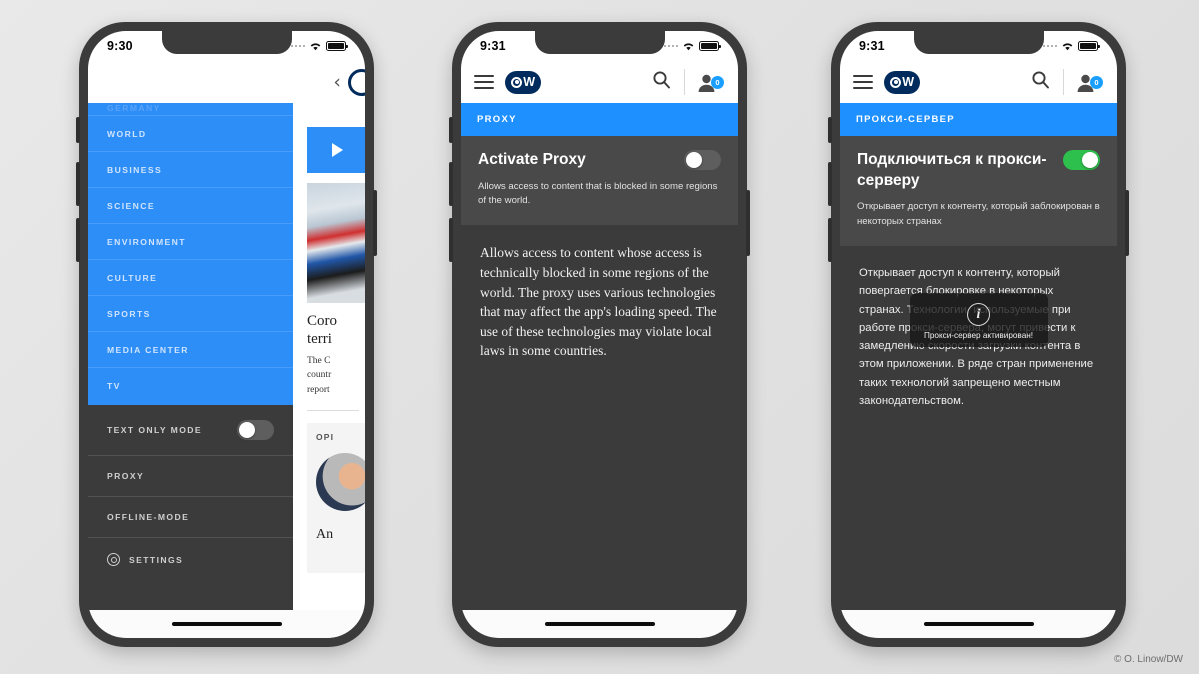  I want to click on sidebar-item-science: SCIENCE, so click(190, 206).